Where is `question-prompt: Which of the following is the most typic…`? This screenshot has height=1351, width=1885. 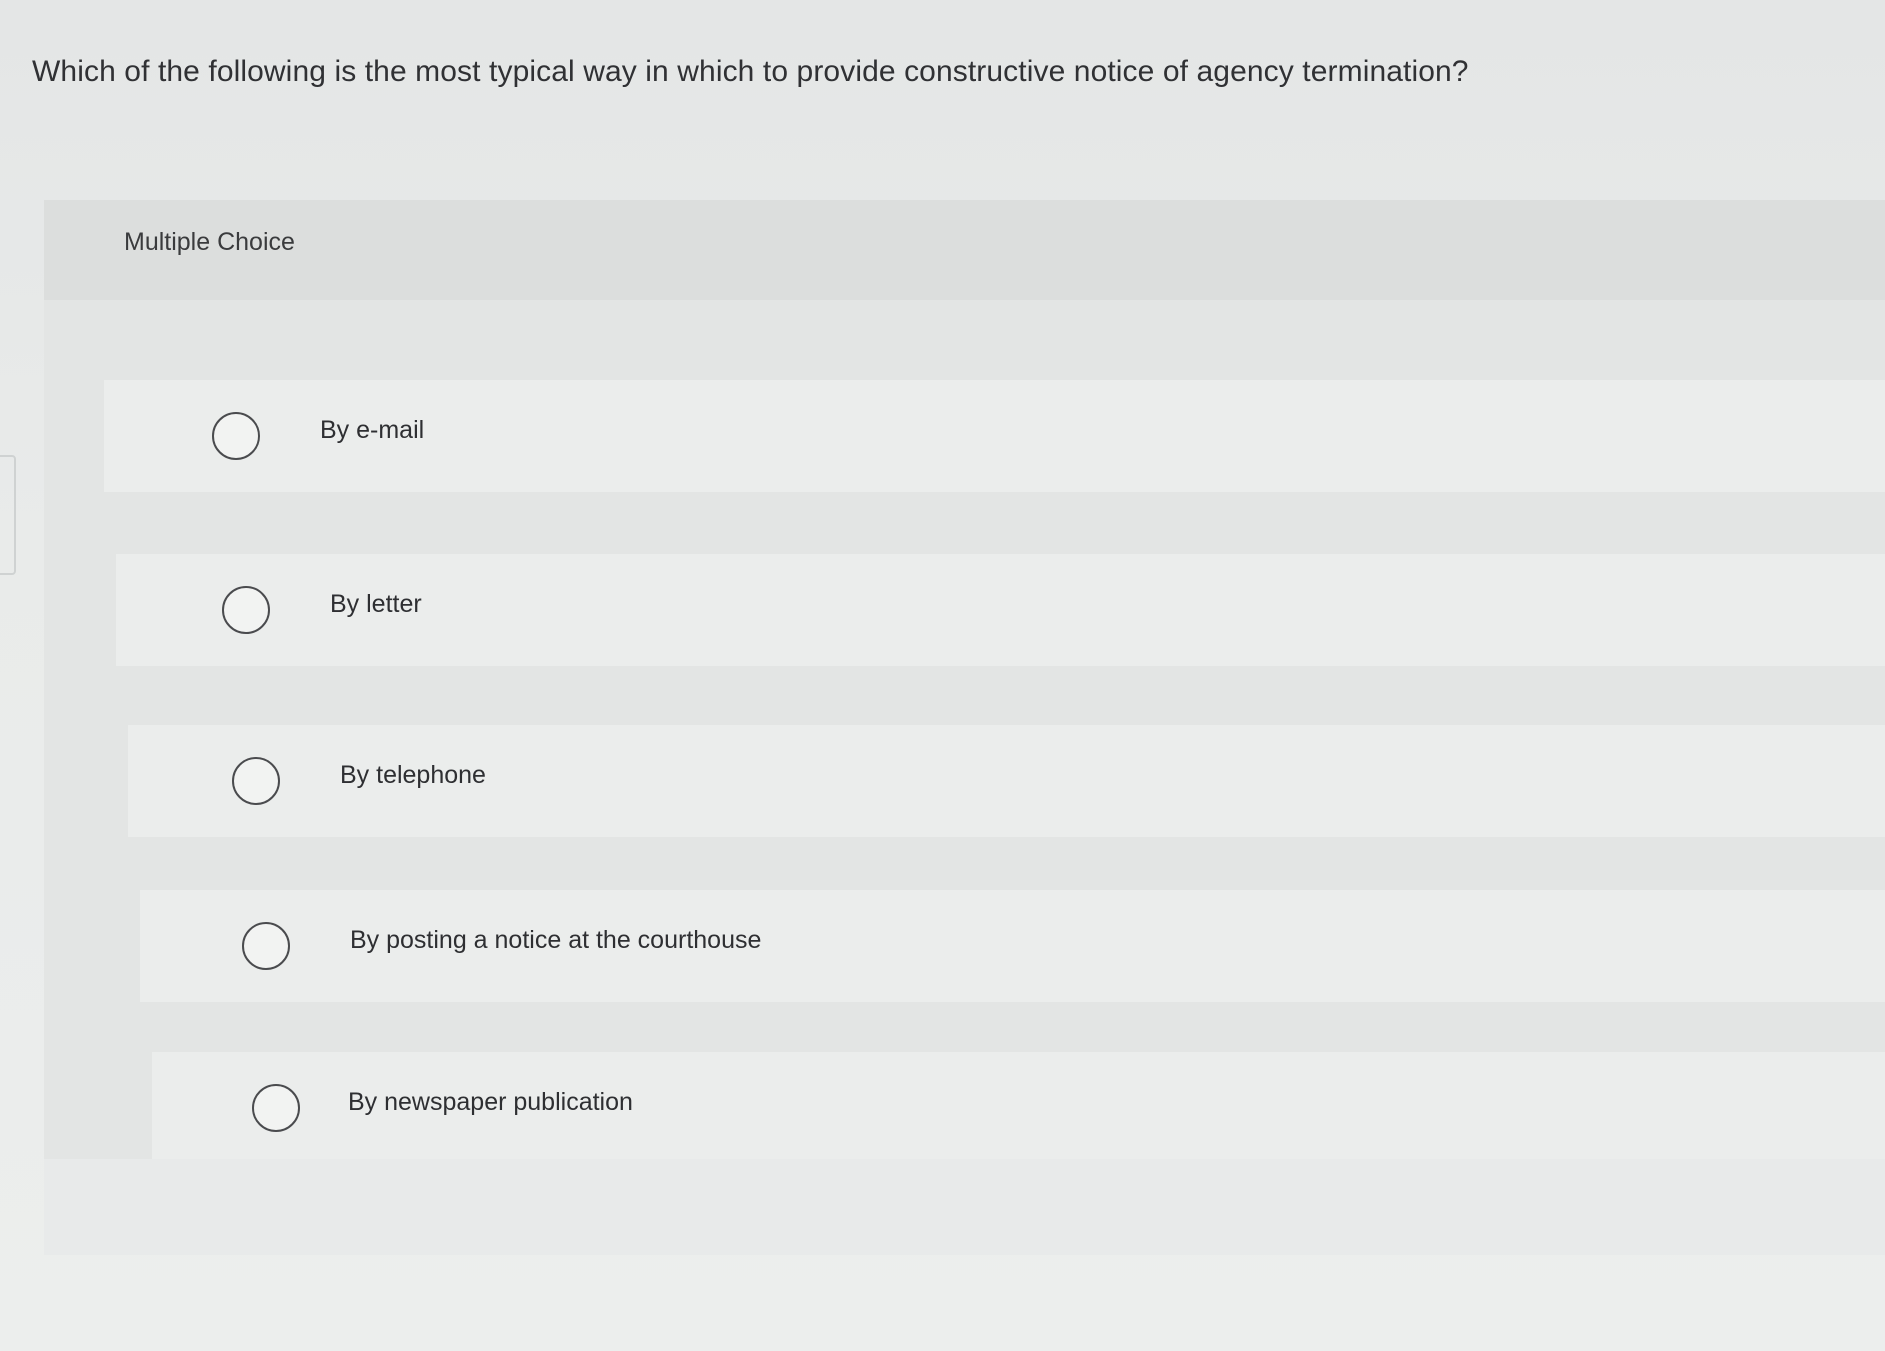 question-prompt: Which of the following is the most typic… is located at coordinates (750, 71).